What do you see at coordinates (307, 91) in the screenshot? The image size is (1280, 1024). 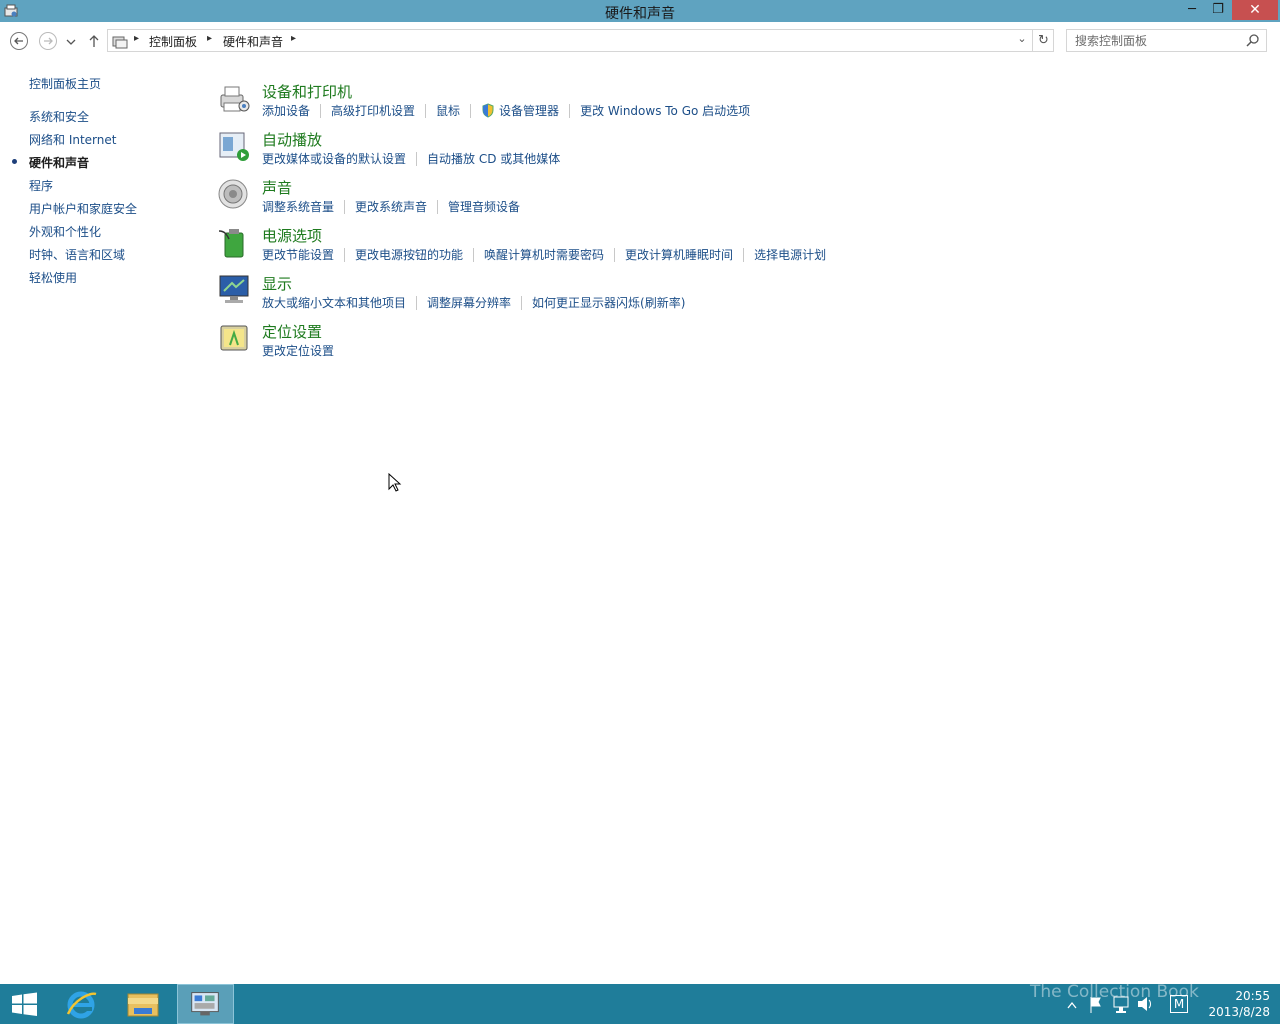 I see `devices-printers-title: 设备和打印机` at bounding box center [307, 91].